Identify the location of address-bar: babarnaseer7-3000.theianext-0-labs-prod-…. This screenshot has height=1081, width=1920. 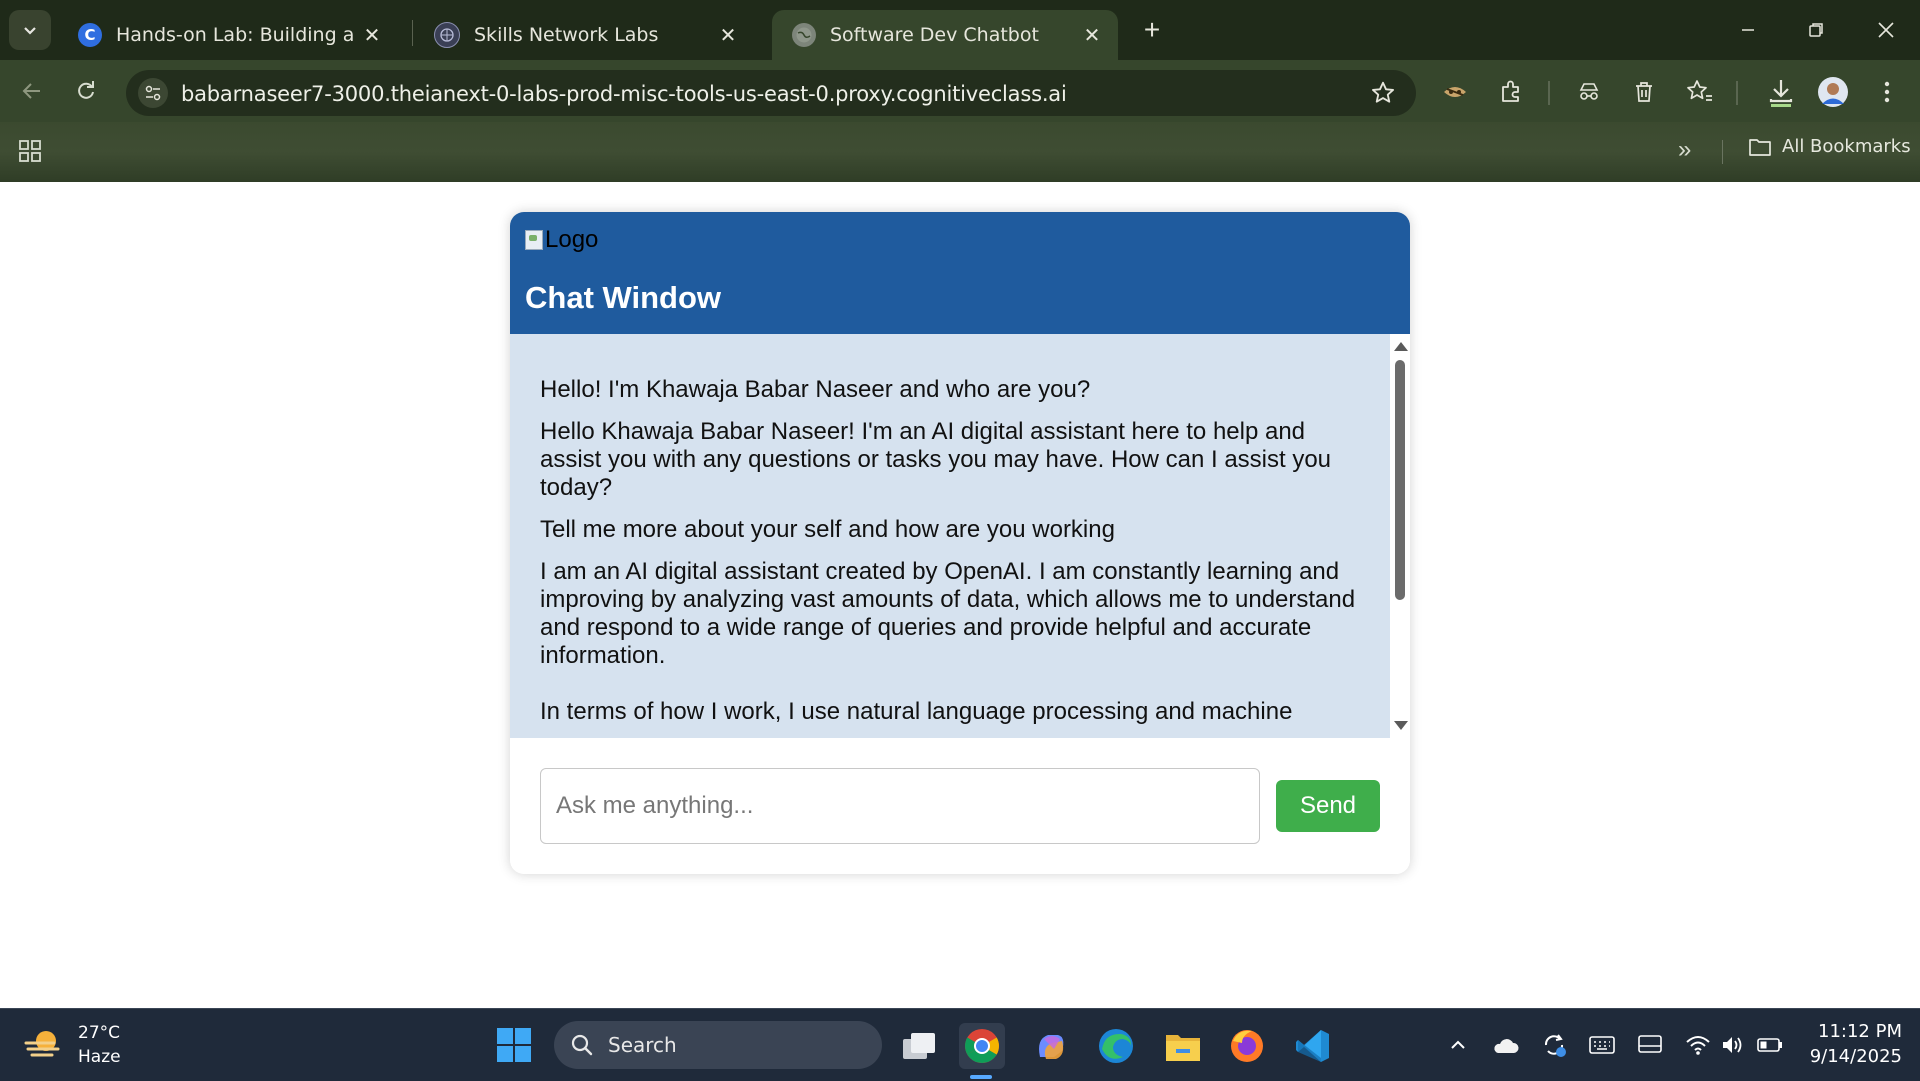
(771, 93).